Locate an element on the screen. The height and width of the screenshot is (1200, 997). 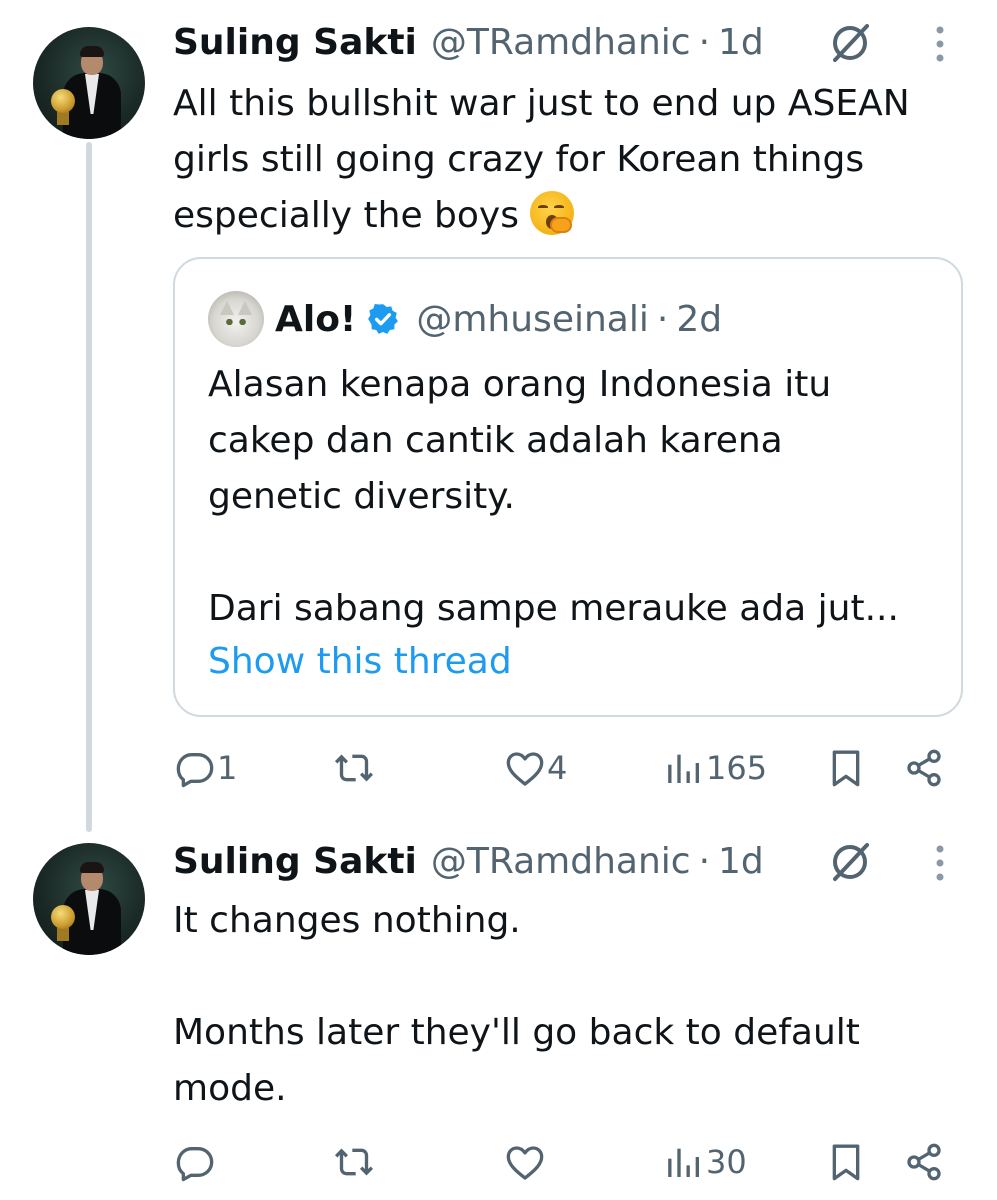
reply-button: 1 is located at coordinates (206, 768).